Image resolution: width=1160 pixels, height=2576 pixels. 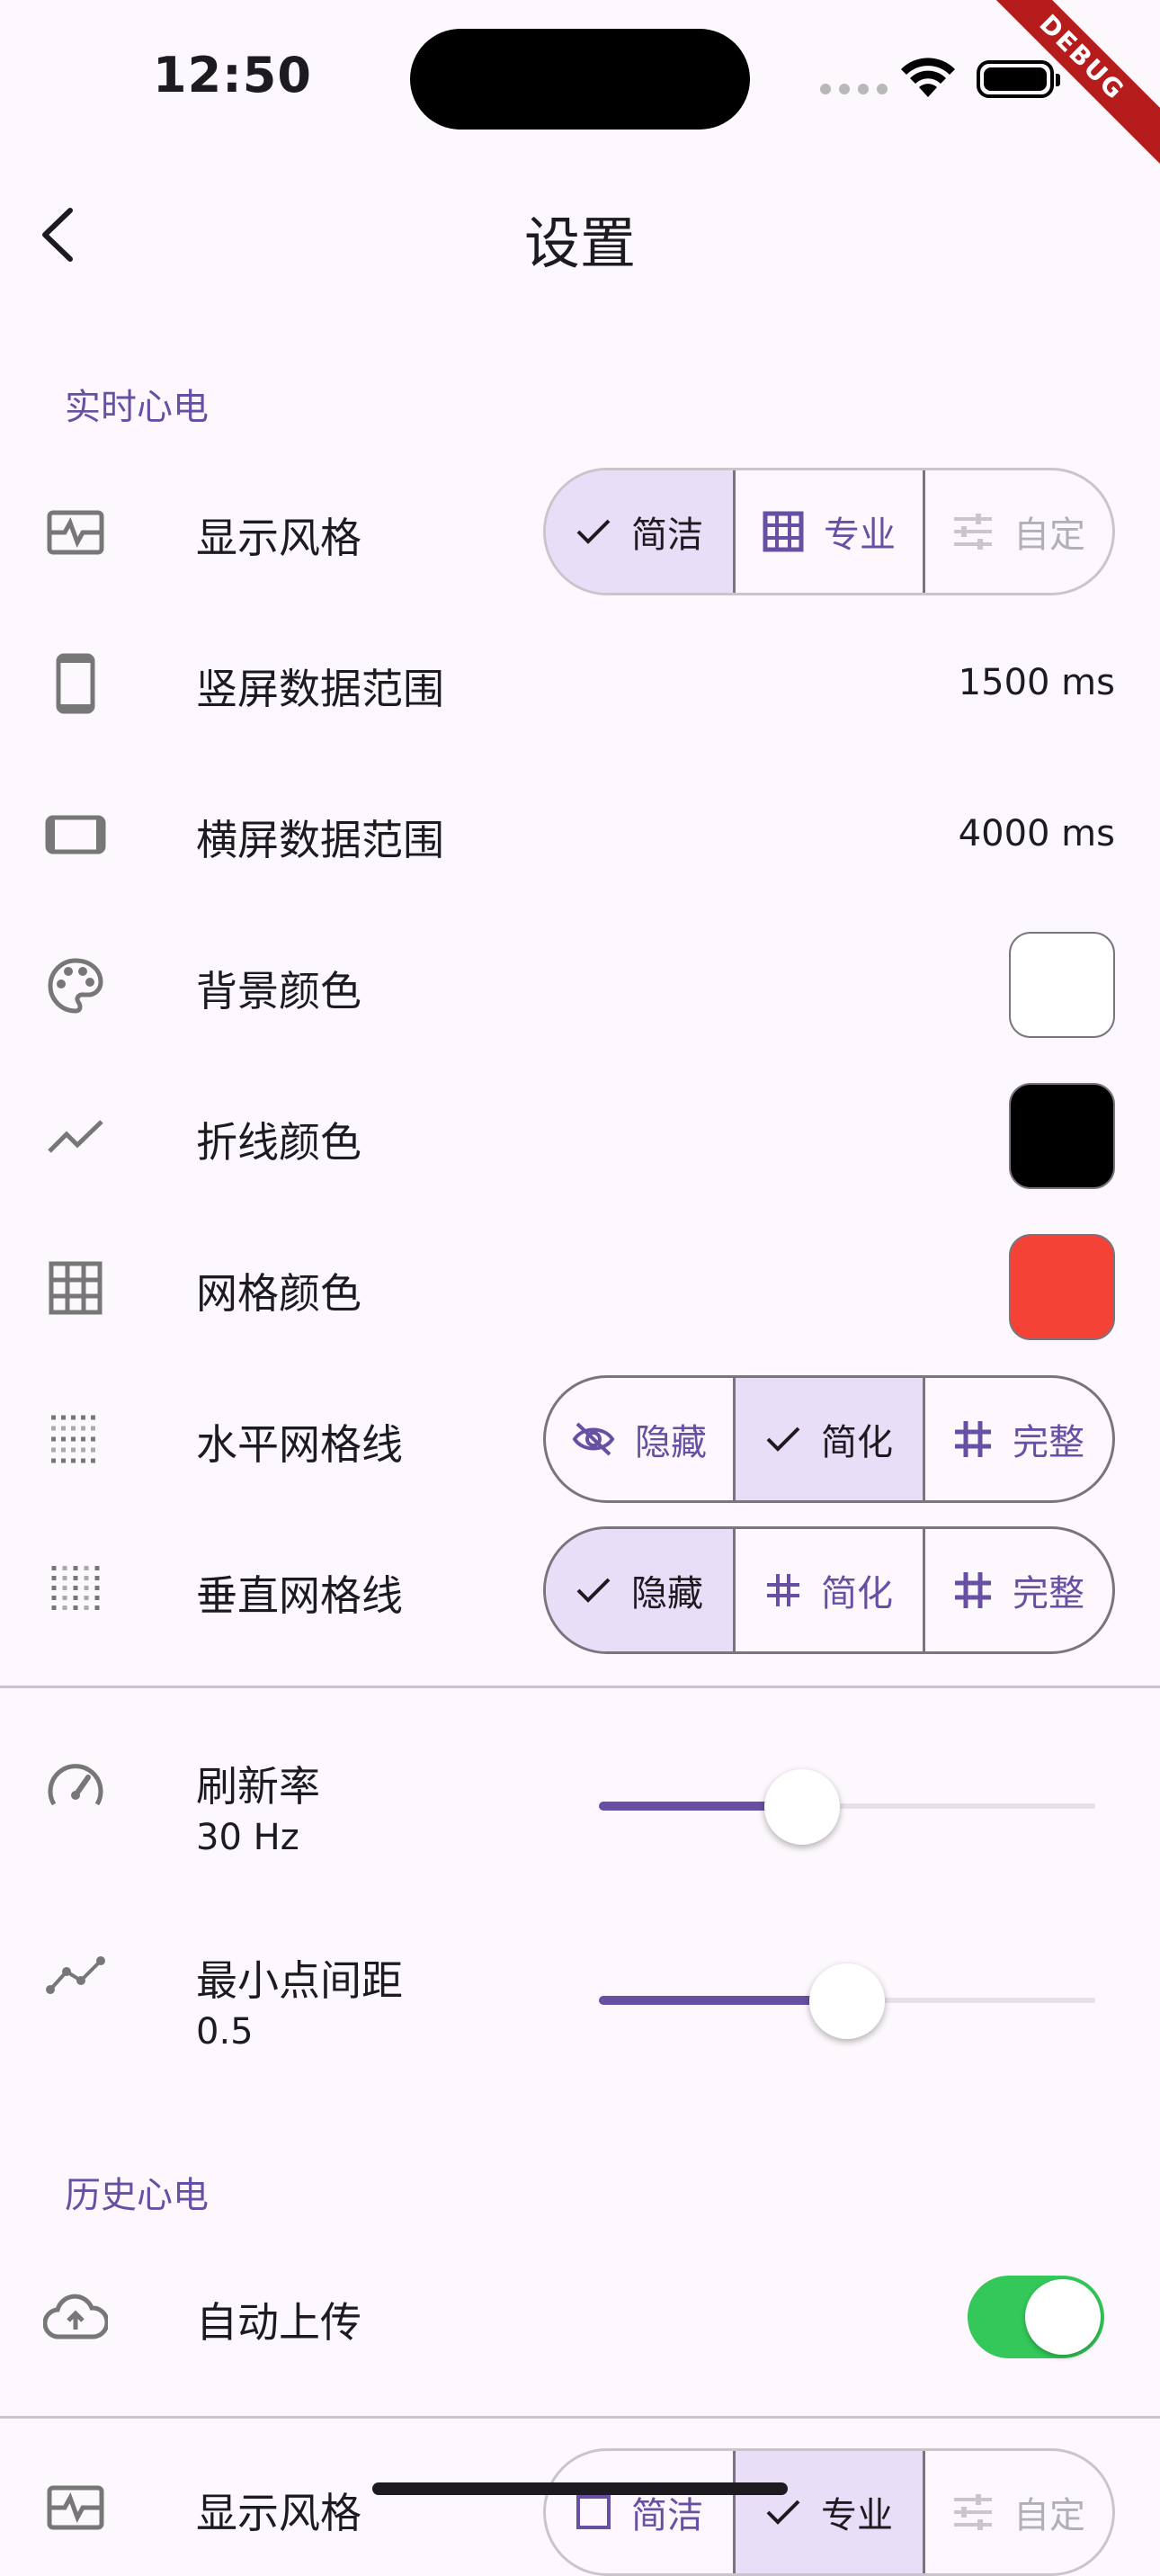 What do you see at coordinates (75, 1784) in the screenshot?
I see `speedometer-icon` at bounding box center [75, 1784].